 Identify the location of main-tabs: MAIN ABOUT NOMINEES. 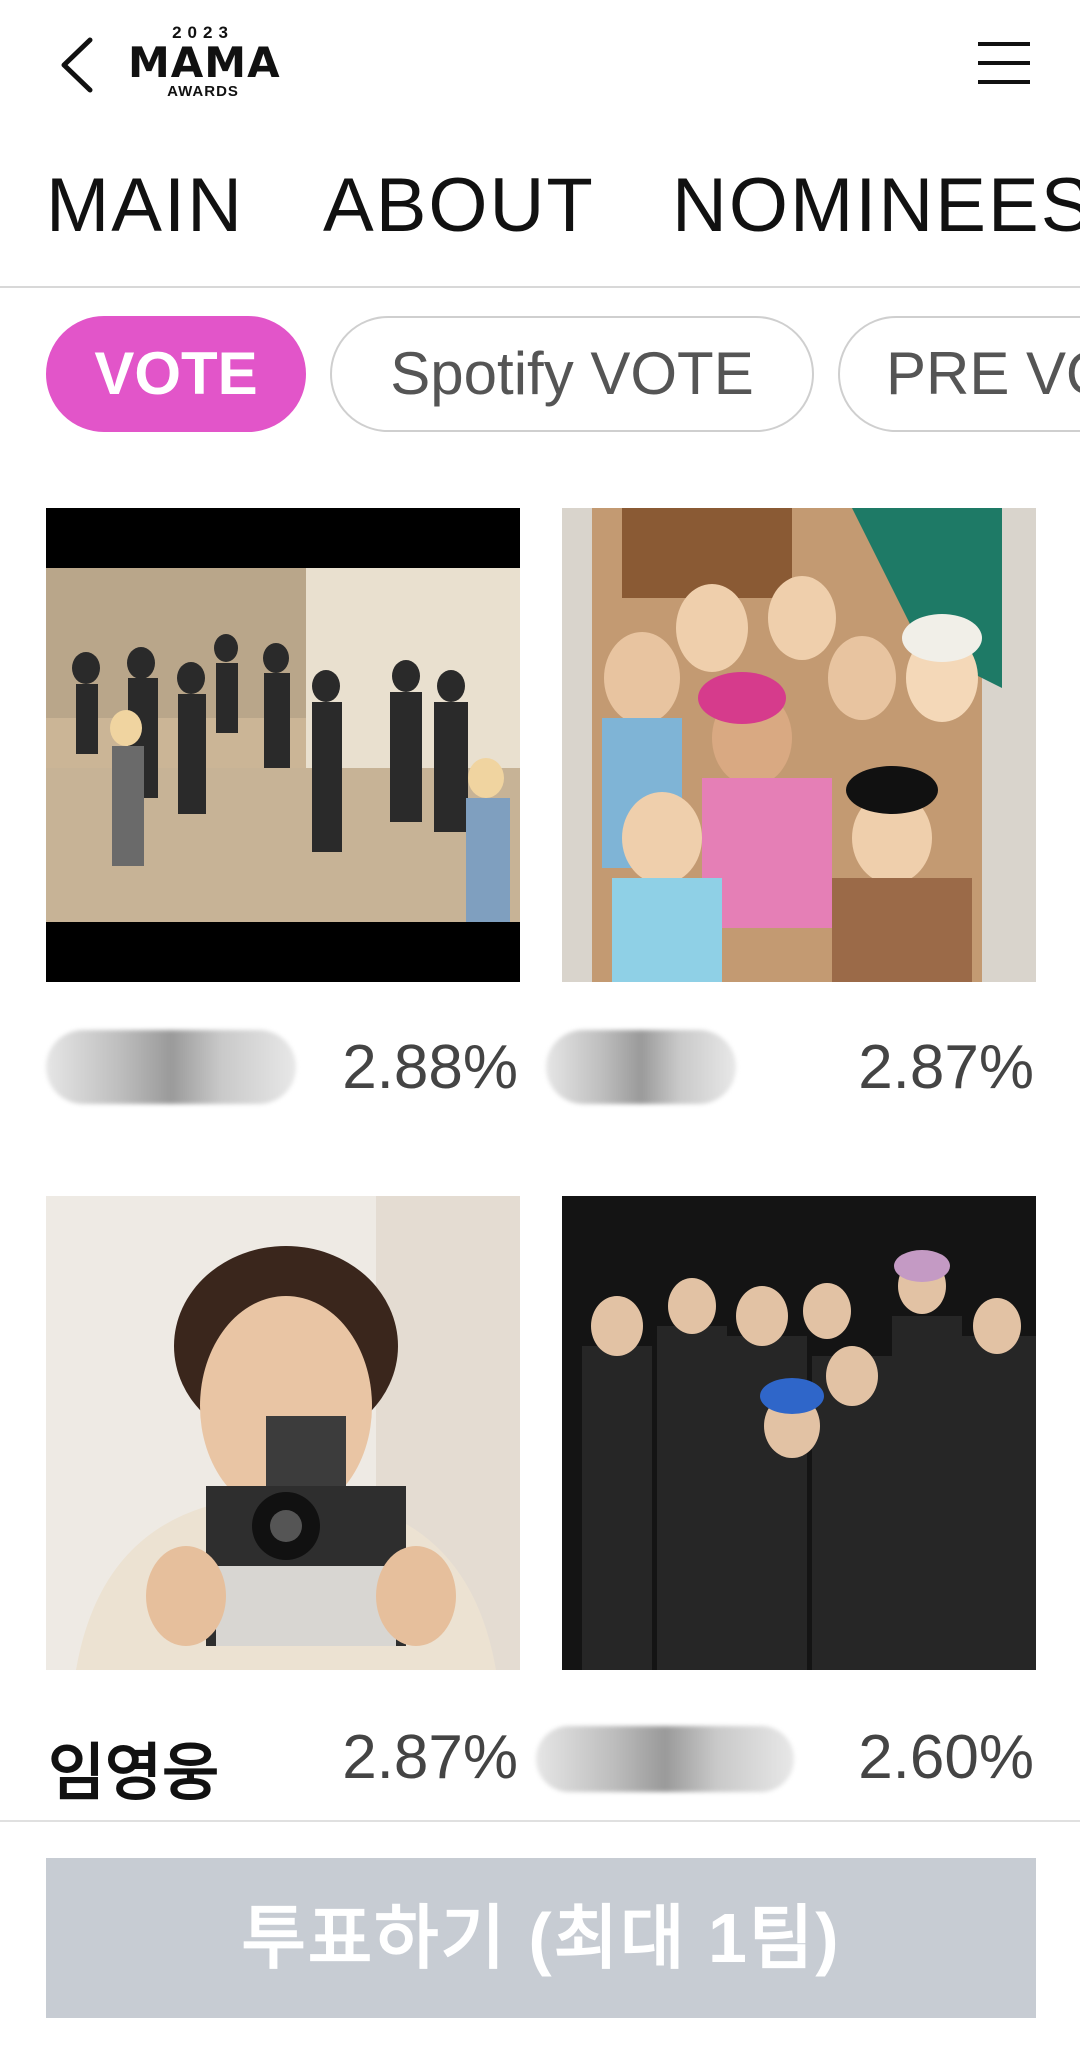
(540, 211).